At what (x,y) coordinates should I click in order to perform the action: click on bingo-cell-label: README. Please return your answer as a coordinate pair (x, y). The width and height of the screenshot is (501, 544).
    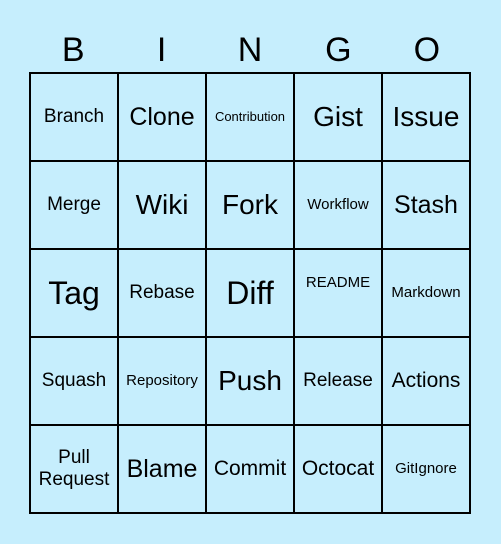
    Looking at the image, I should click on (338, 283).